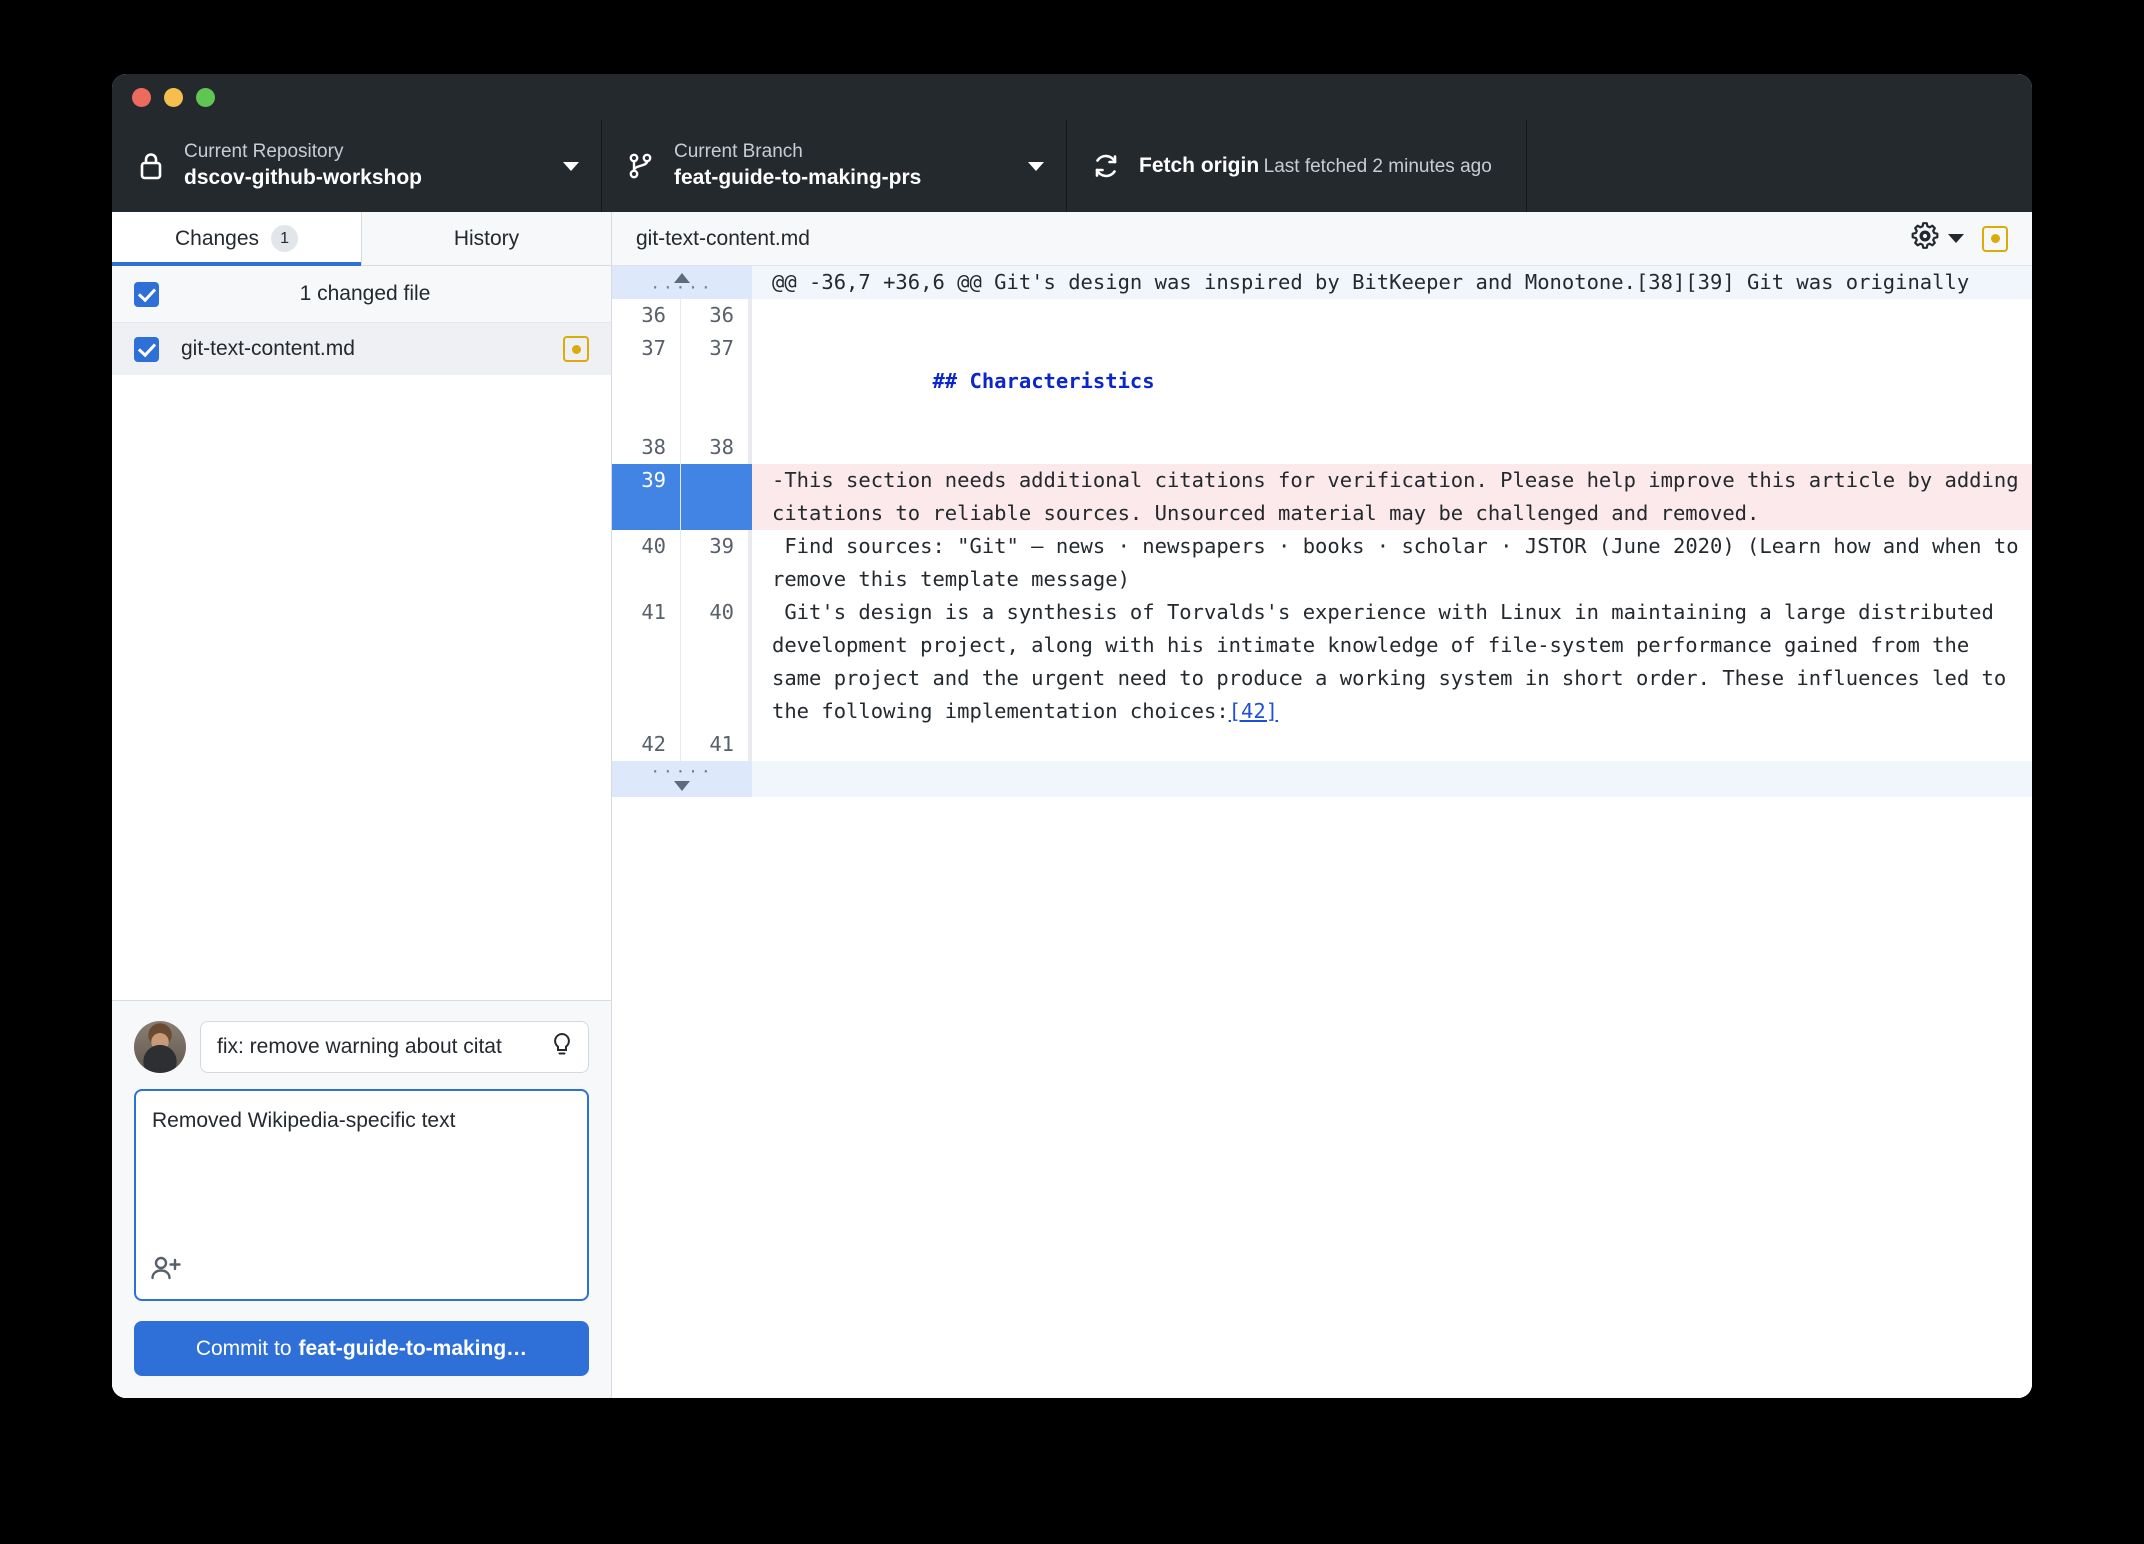 This screenshot has height=1544, width=2144. Describe the element at coordinates (714, 447) in the screenshot. I see `diff-new-line-number: 38` at that location.